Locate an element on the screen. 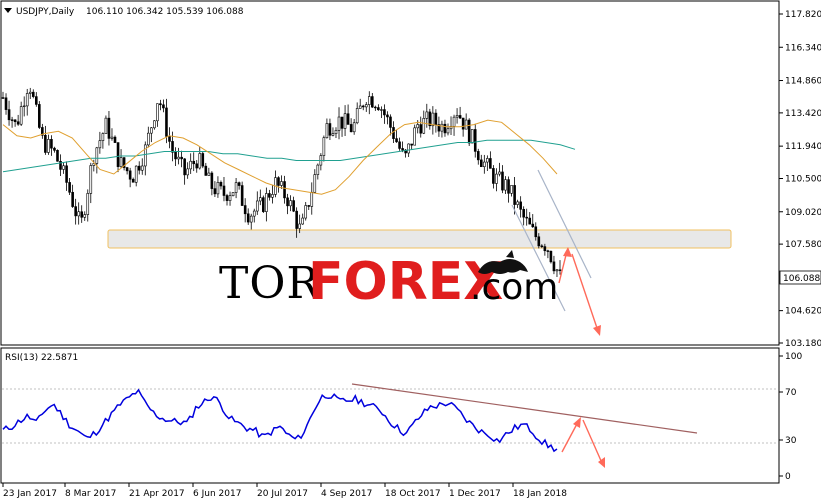  time-tick-label: 23 Jan 2017 is located at coordinates (30, 494).